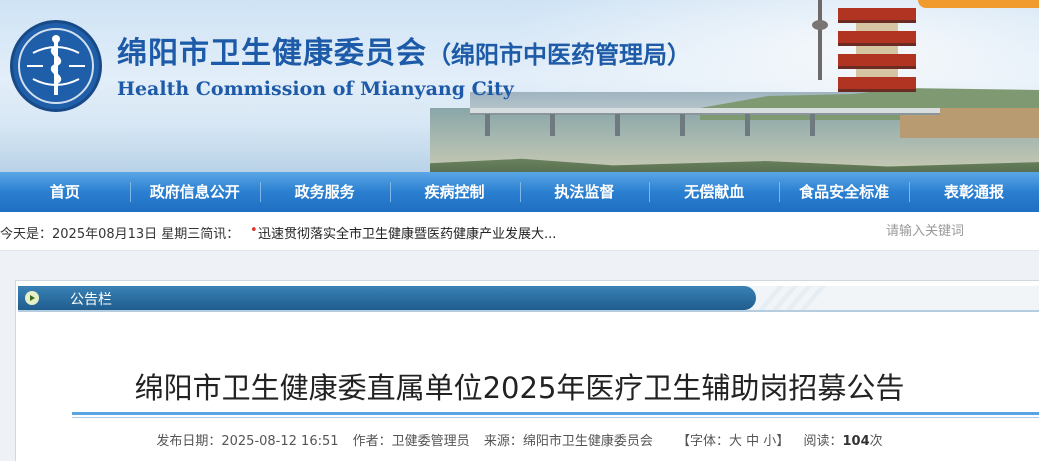 This screenshot has width=1039, height=461. Describe the element at coordinates (91, 300) in the screenshot. I see `notice-label: 公告栏` at that location.